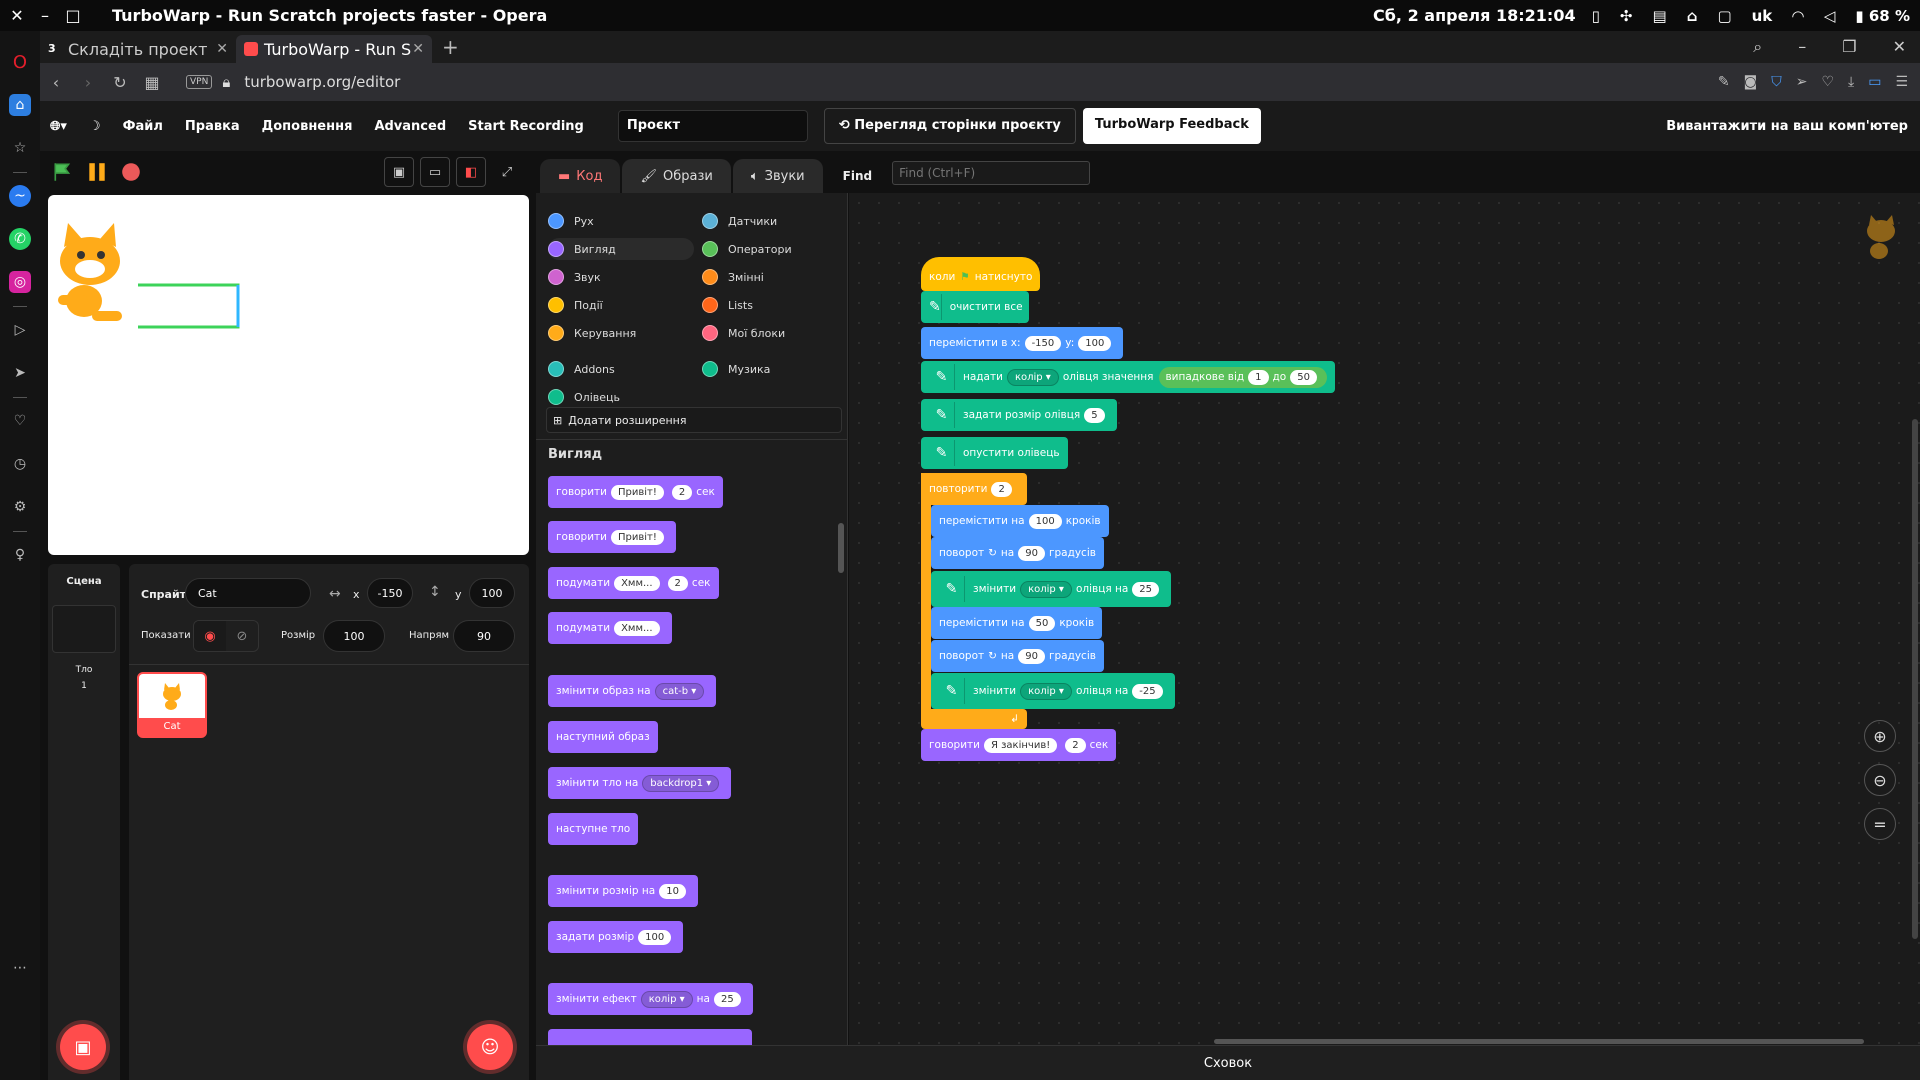  I want to click on palette-think-for-block: подумати Хмм... 2 сек, so click(633, 583).